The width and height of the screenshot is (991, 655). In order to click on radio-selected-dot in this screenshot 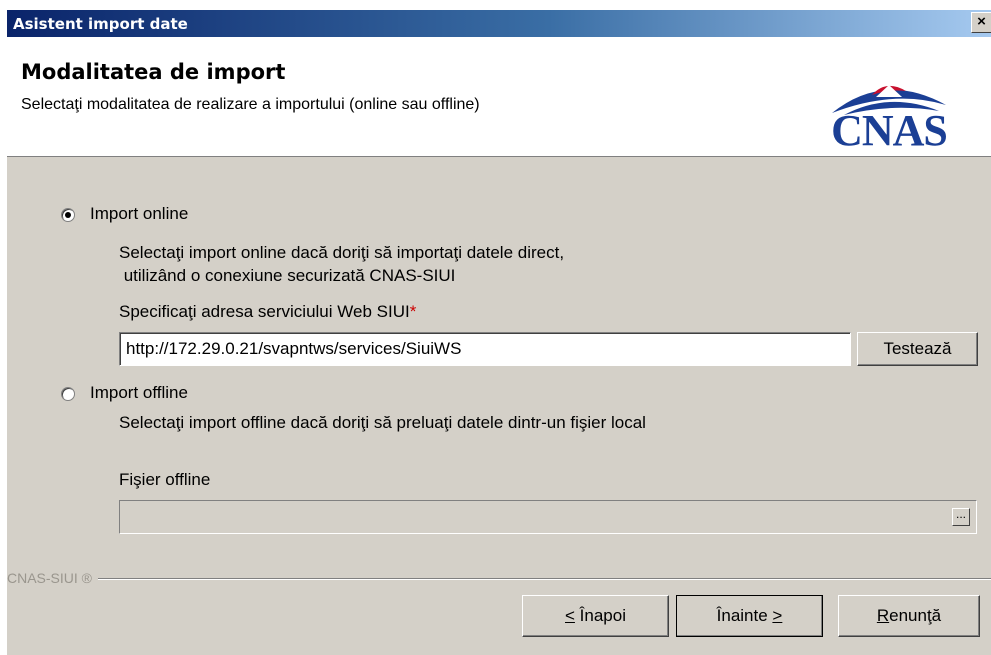, I will do `click(68, 215)`.